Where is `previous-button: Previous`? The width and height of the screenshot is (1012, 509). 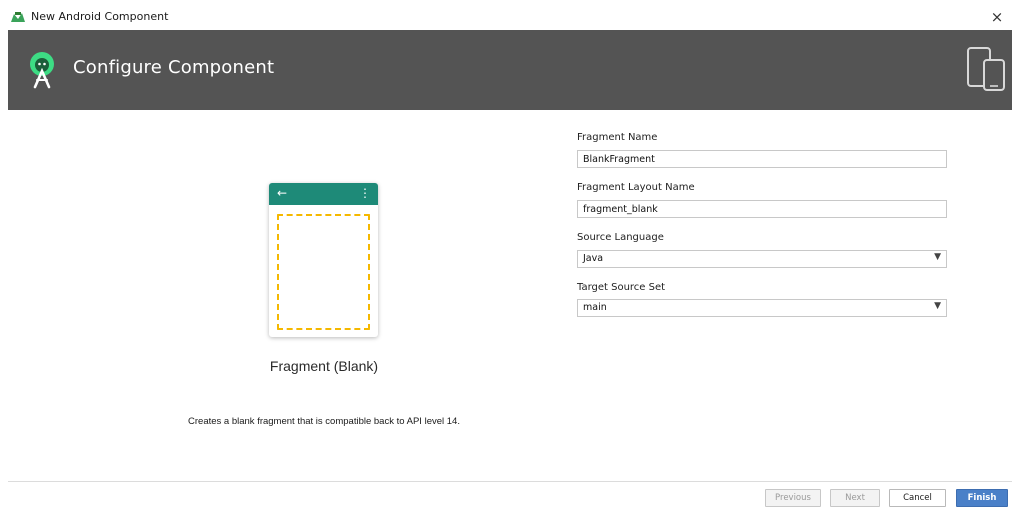
previous-button: Previous is located at coordinates (793, 498).